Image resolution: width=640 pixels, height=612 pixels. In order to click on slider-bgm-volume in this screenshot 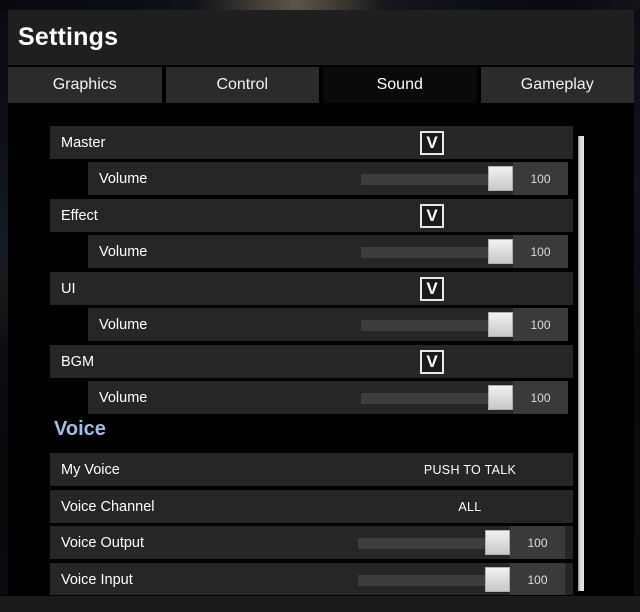, I will do `click(437, 397)`.